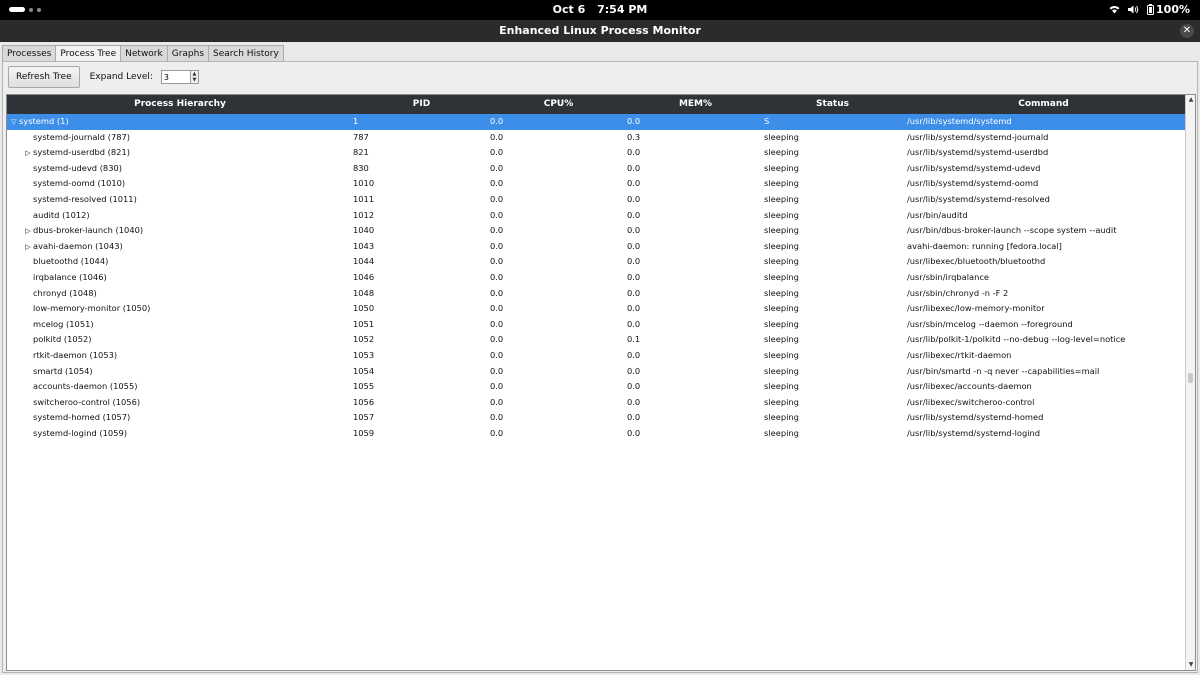 The height and width of the screenshot is (675, 1200). Describe the element at coordinates (180, 104) in the screenshot. I see `col-process-hierarchy-header: Process Hierarchy` at that location.